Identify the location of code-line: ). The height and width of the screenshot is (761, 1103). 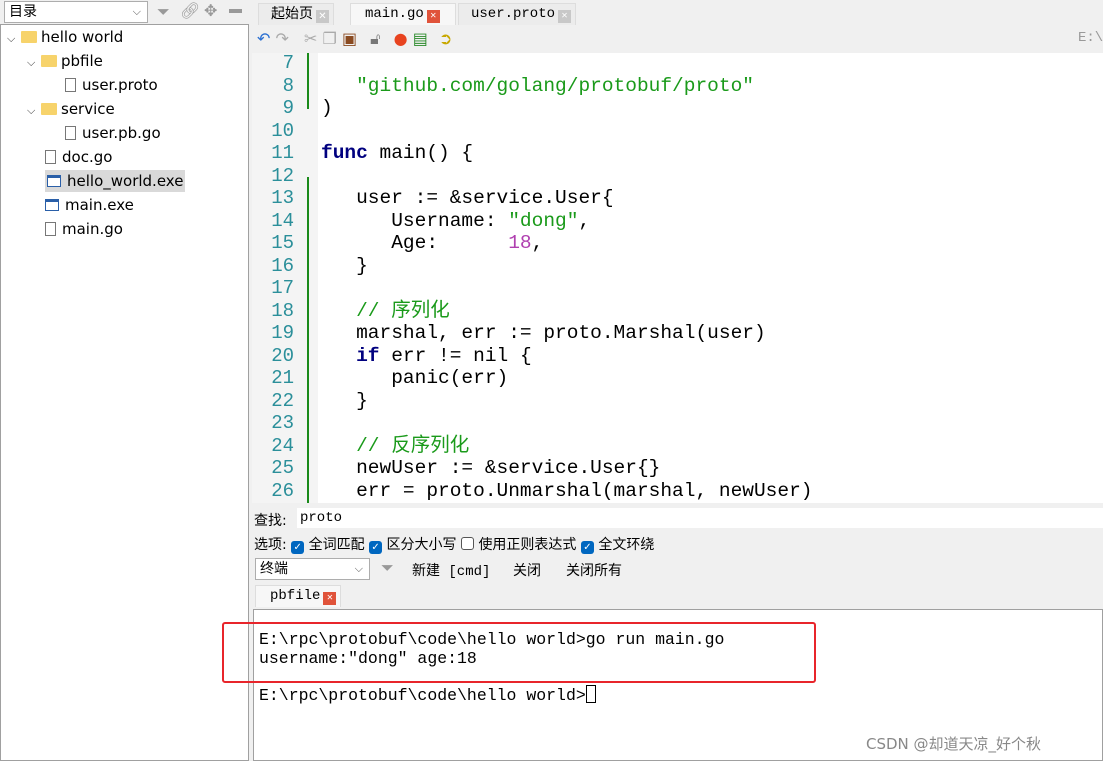
(327, 108).